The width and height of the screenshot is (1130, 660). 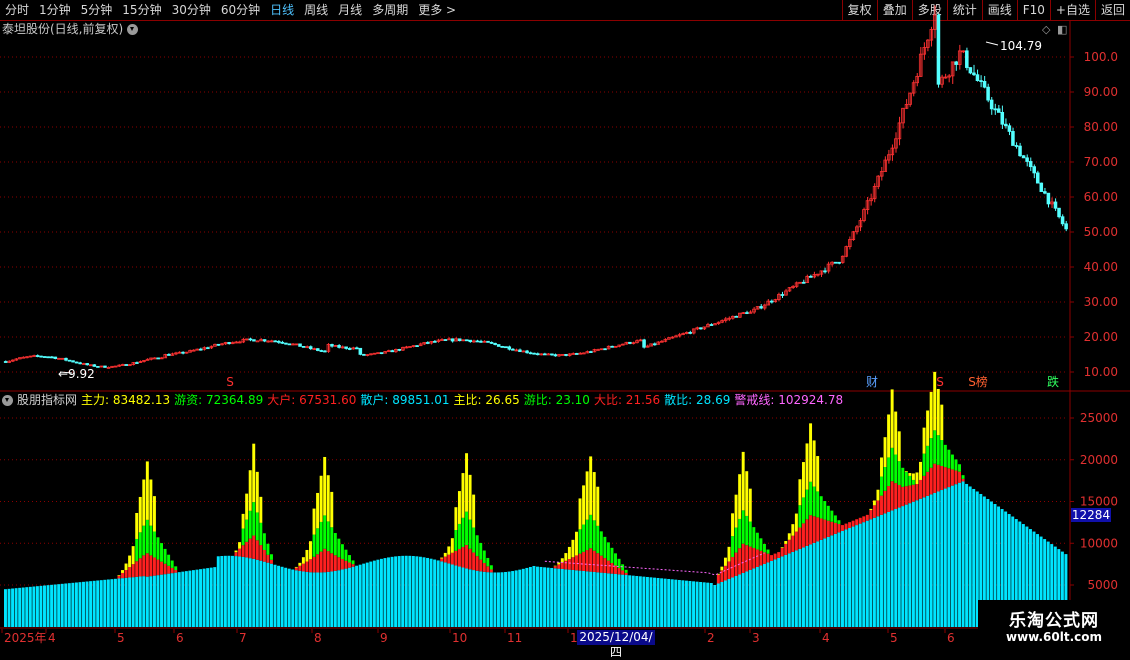 I want to click on x-tick-label: 2, so click(x=711, y=638).